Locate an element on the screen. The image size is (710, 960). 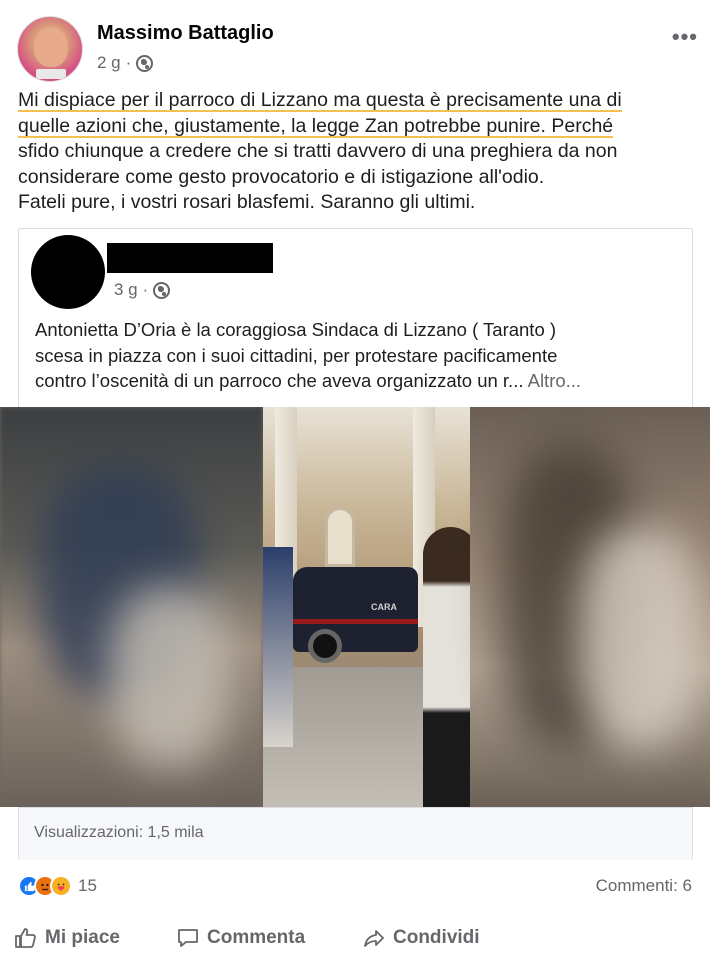
doorway is located at coordinates (340, 537).